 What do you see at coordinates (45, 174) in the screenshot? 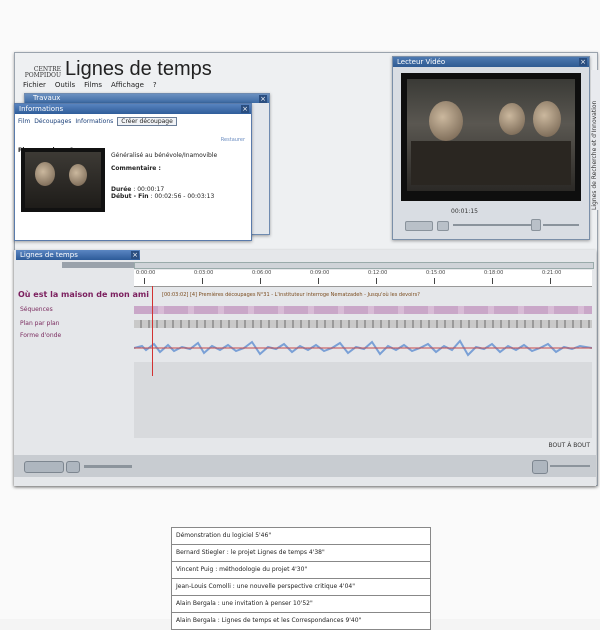
I see `thumb-face-left` at bounding box center [45, 174].